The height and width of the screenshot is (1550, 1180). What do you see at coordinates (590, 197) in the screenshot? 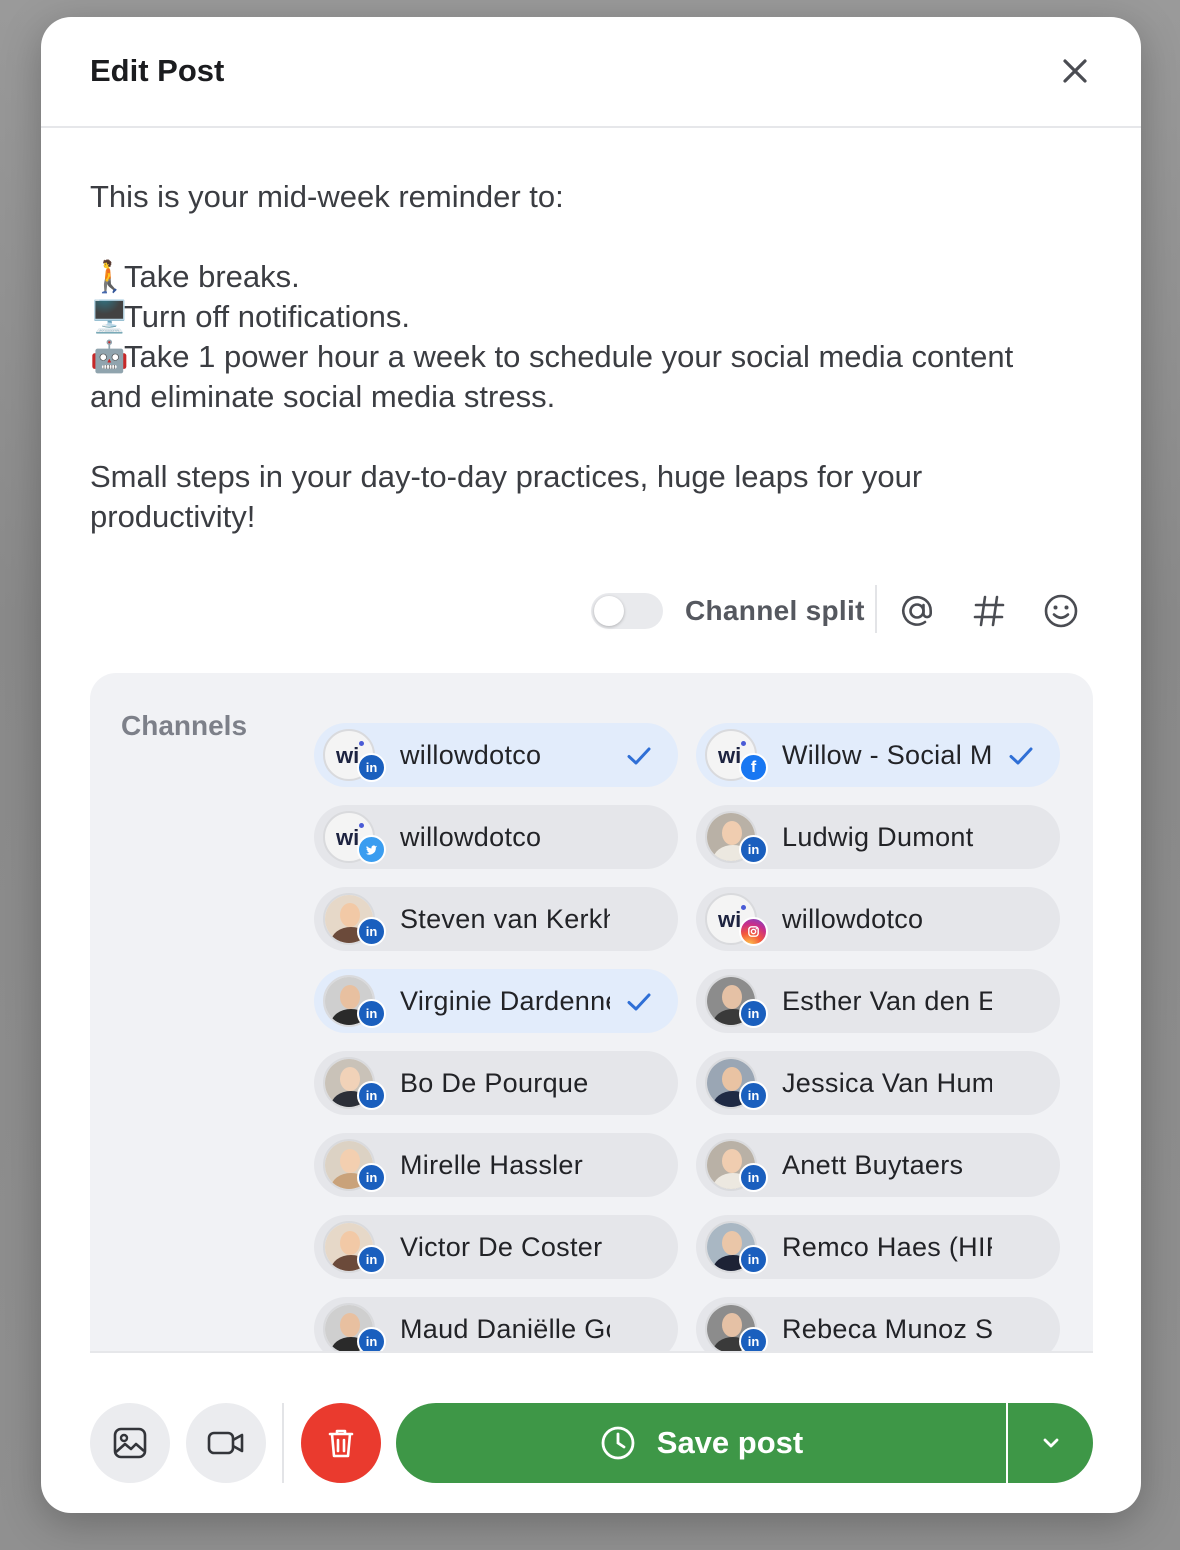
I see `post-line: This is your mid-week reminder to:` at bounding box center [590, 197].